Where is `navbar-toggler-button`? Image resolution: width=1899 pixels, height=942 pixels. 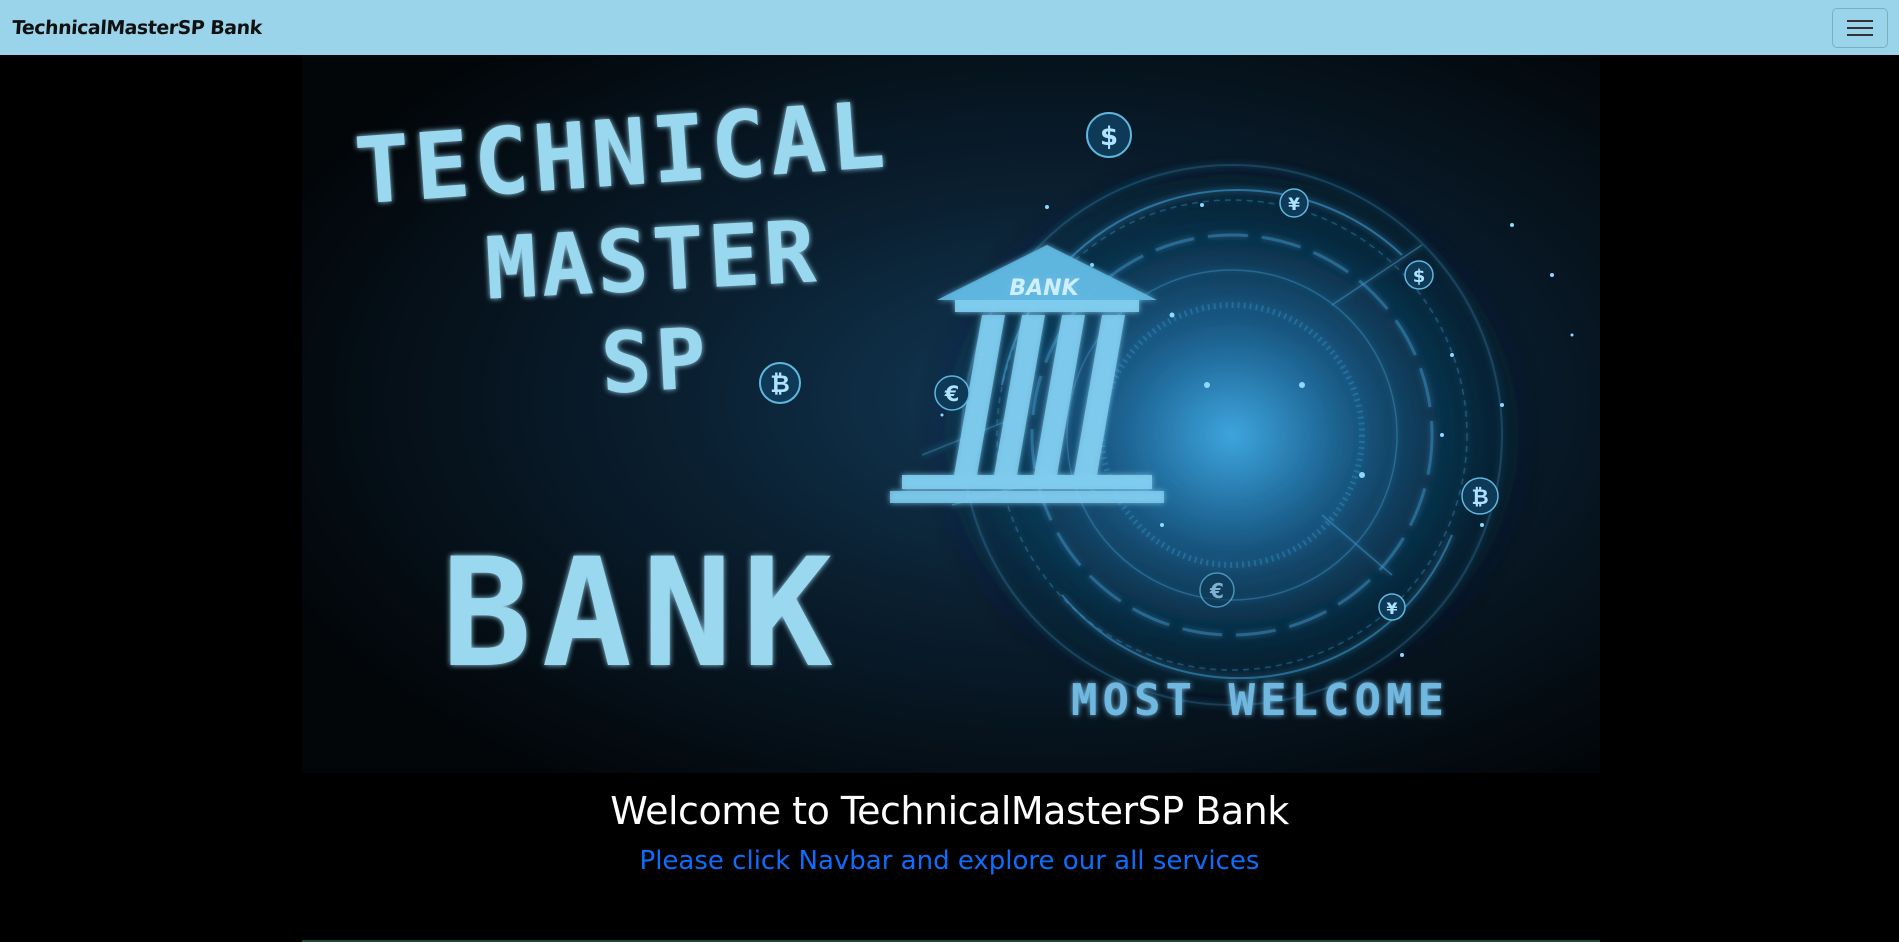 navbar-toggler-button is located at coordinates (1860, 27).